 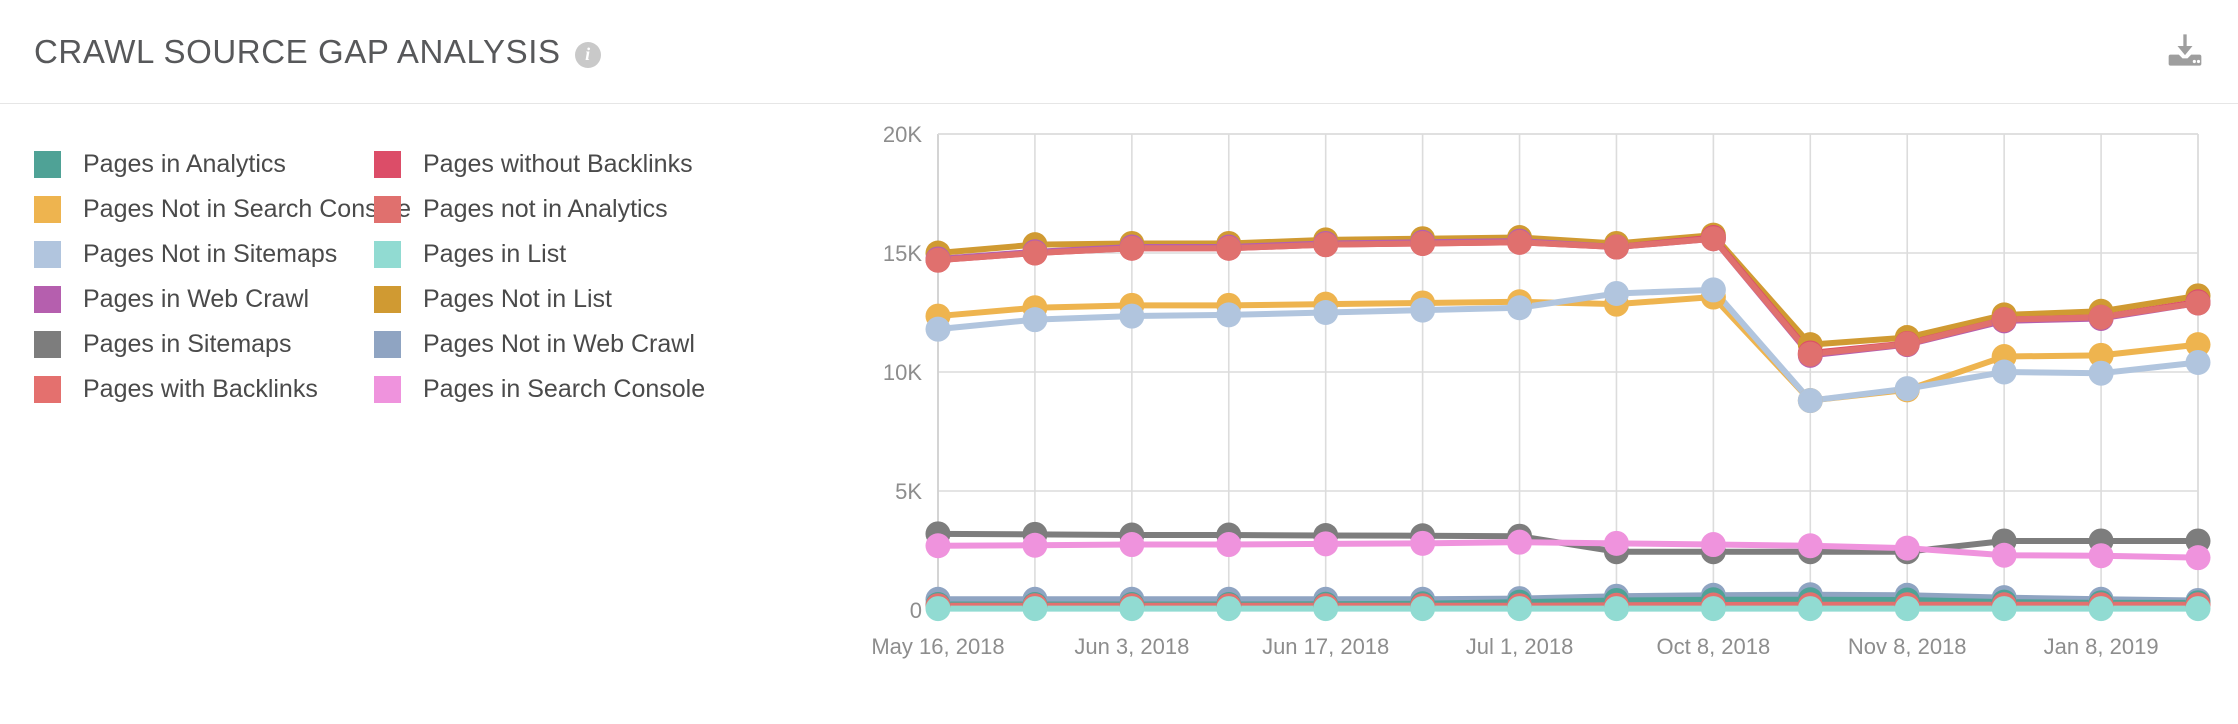 What do you see at coordinates (196, 299) in the screenshot?
I see `legend-label: Pages in Web Crawl` at bounding box center [196, 299].